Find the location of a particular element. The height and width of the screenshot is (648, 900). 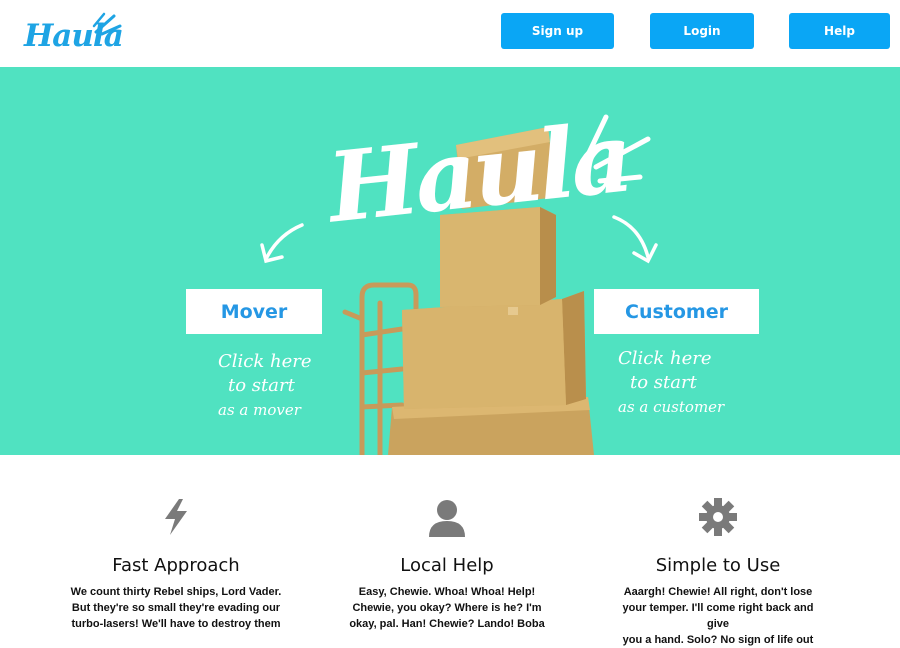

logo-burst-icon is located at coordinates (107, 24).